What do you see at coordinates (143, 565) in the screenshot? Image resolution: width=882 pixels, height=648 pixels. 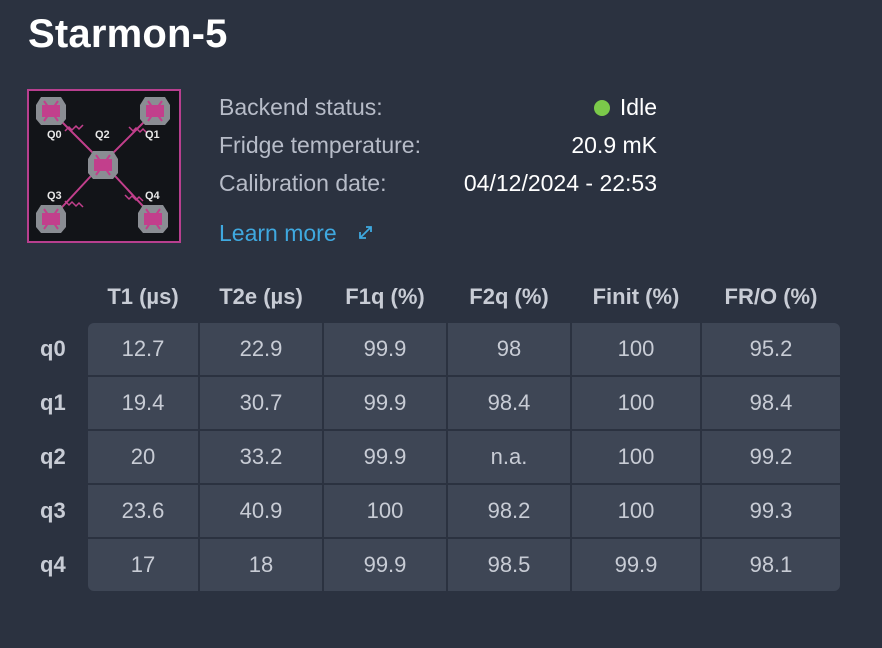 I see `table-cell: 17` at bounding box center [143, 565].